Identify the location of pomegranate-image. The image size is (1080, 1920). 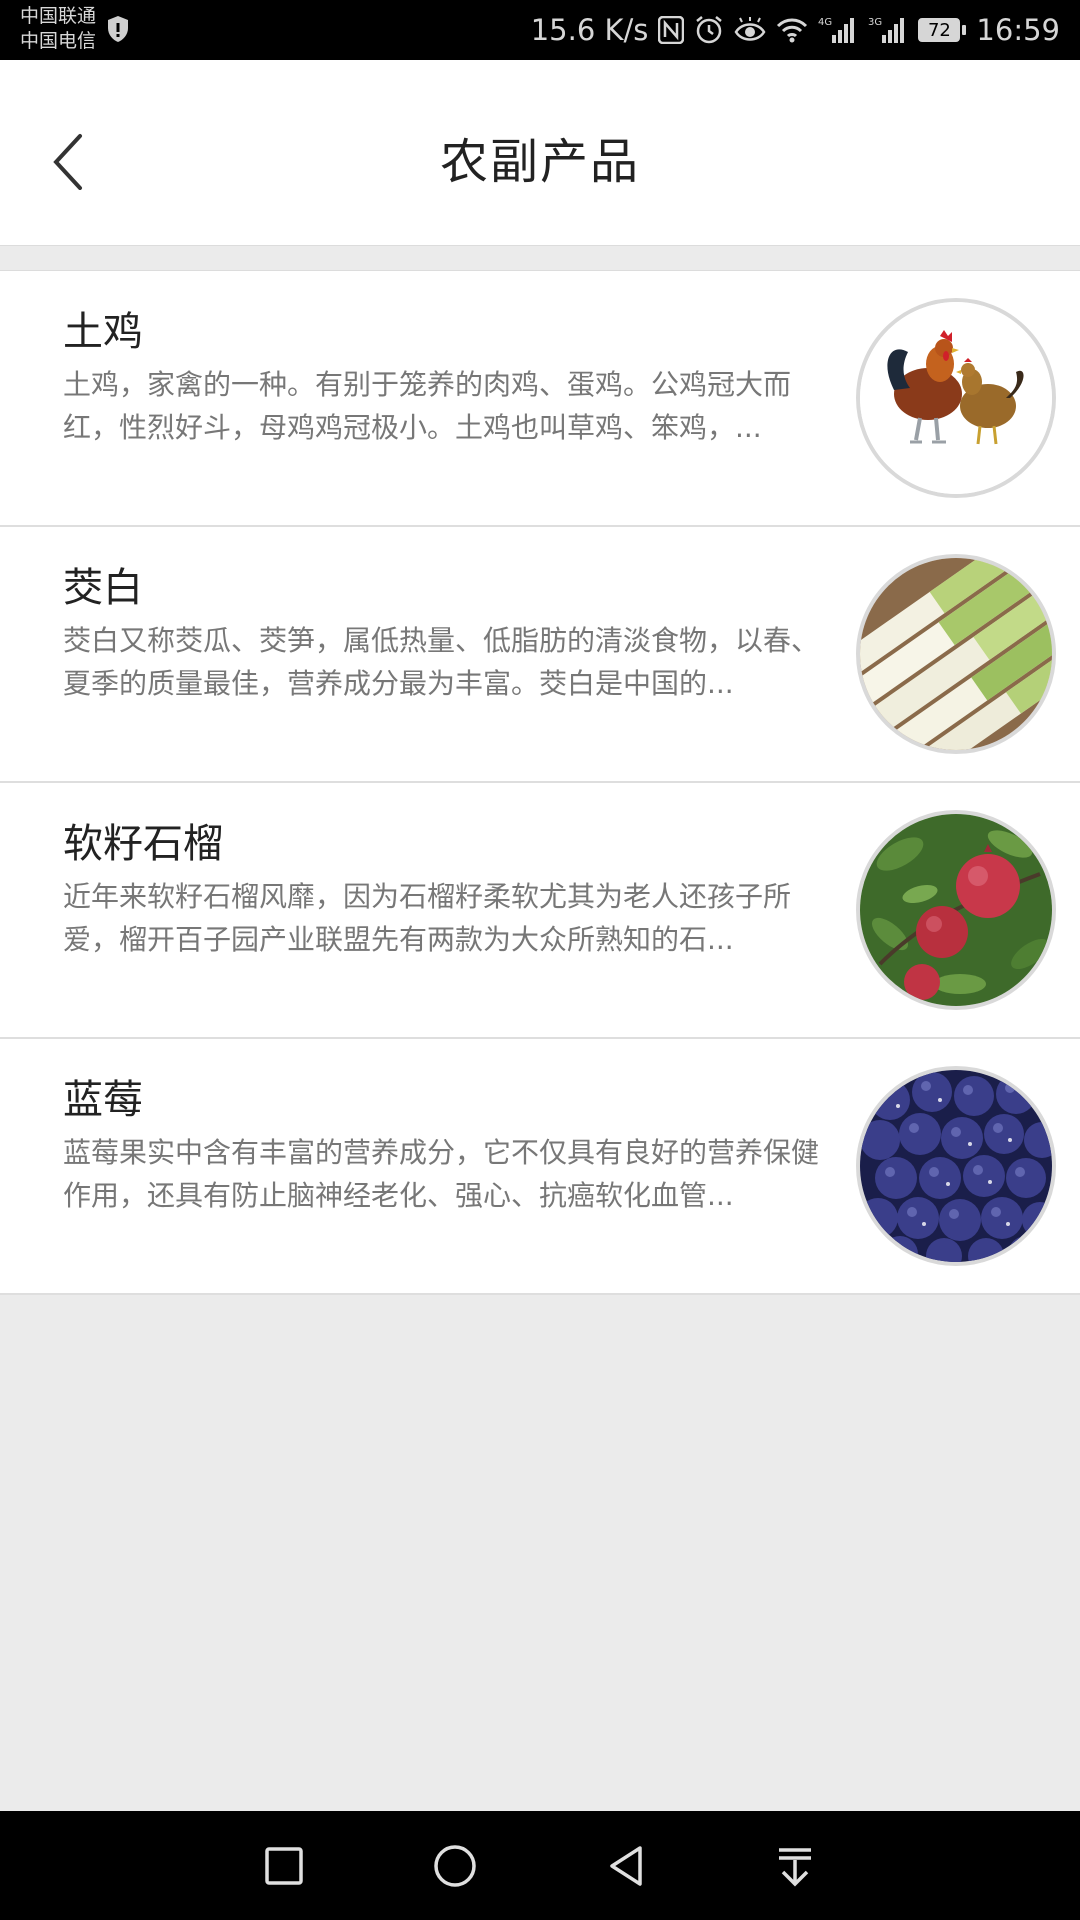
(956, 910).